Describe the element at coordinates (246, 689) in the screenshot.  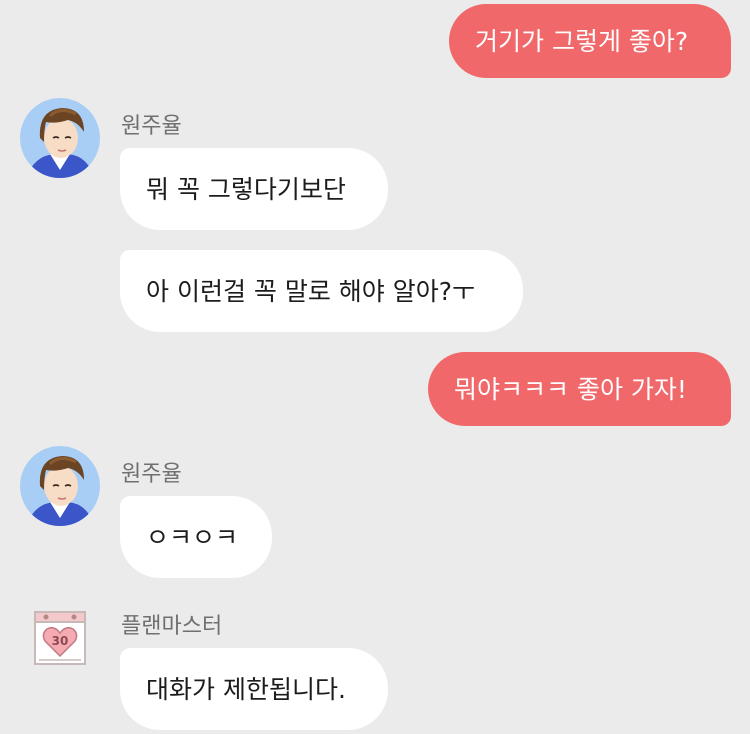
I see `message-text: 대화가 제한됩니다.` at that location.